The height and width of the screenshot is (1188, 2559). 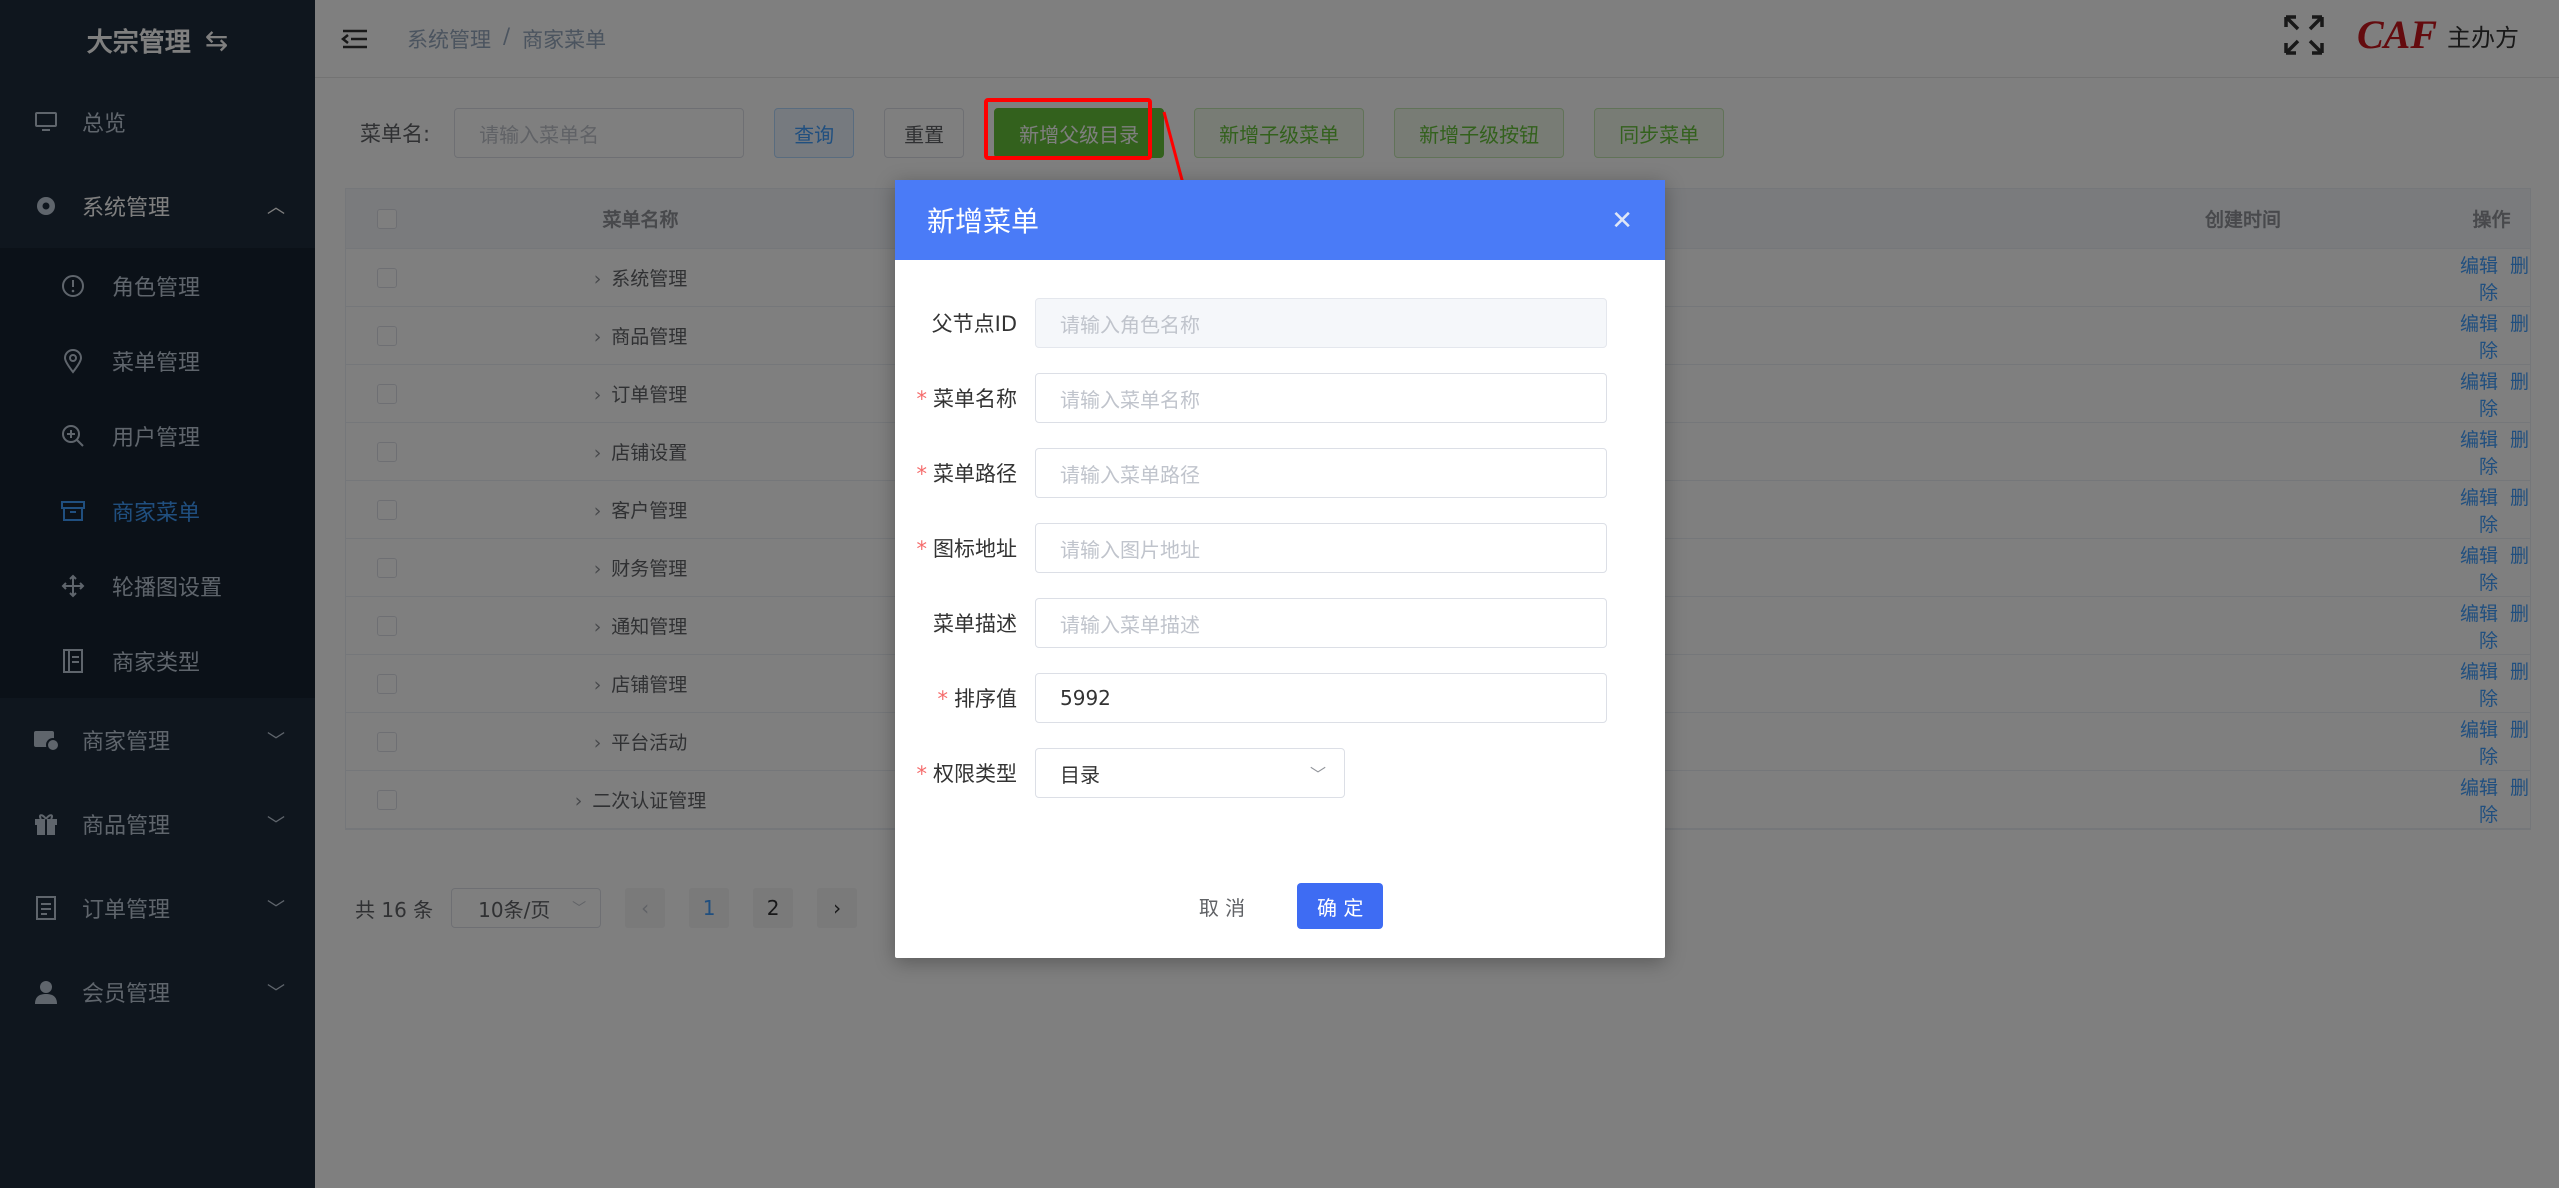 I want to click on menu-name-field-label: * 菜单名称, so click(x=967, y=399).